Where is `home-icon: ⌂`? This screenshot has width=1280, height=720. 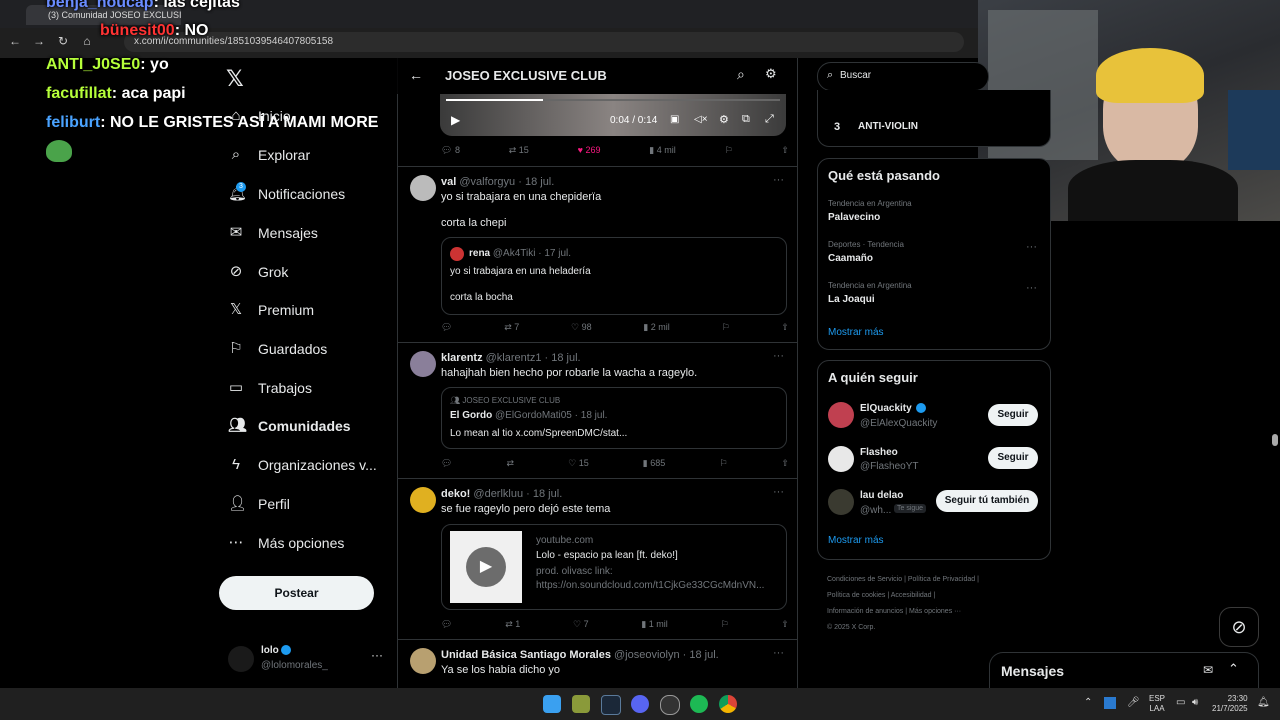 home-icon: ⌂ is located at coordinates (87, 41).